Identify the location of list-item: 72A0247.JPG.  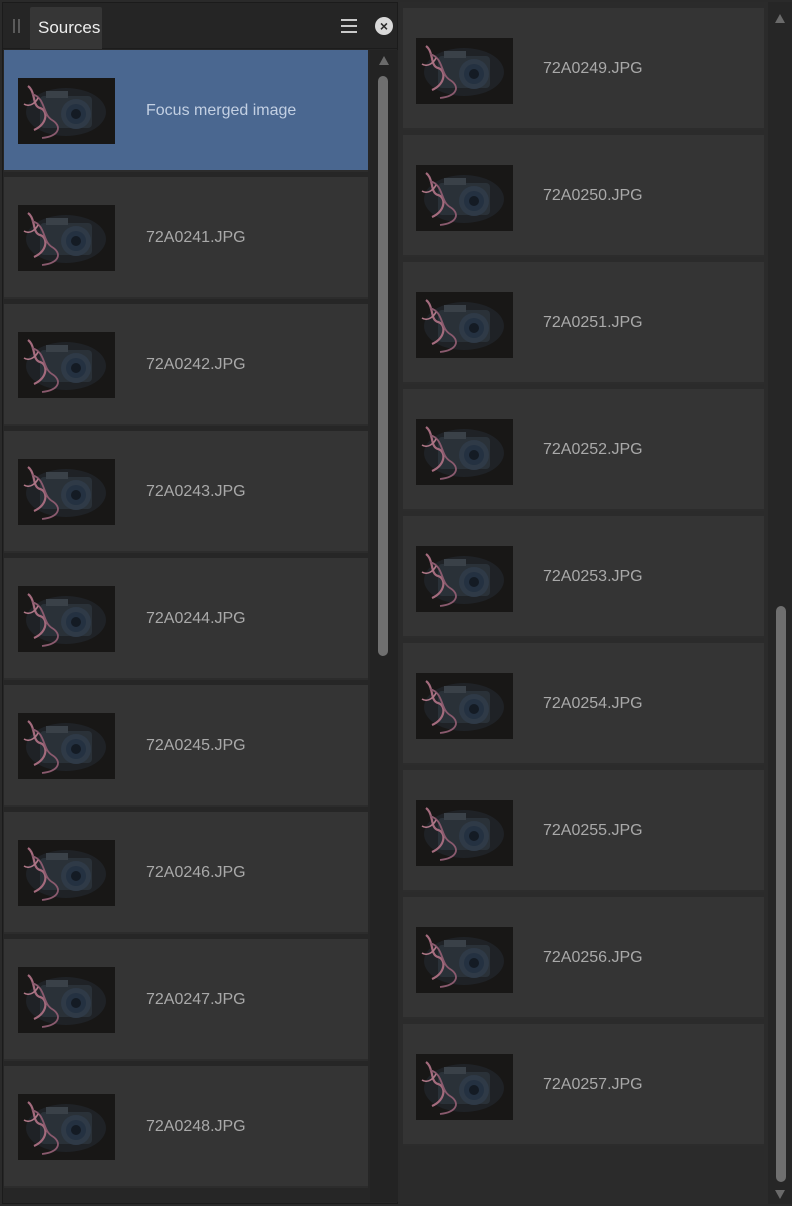
(186, 1000).